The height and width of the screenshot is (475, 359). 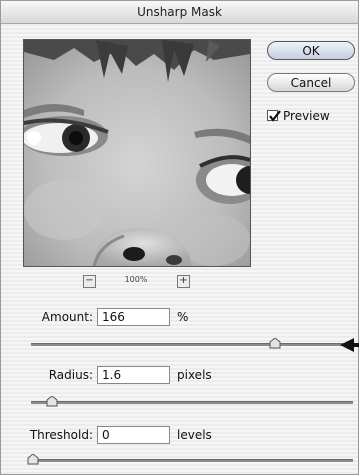 I want to click on threshold-label: Threshold:, so click(x=61, y=435).